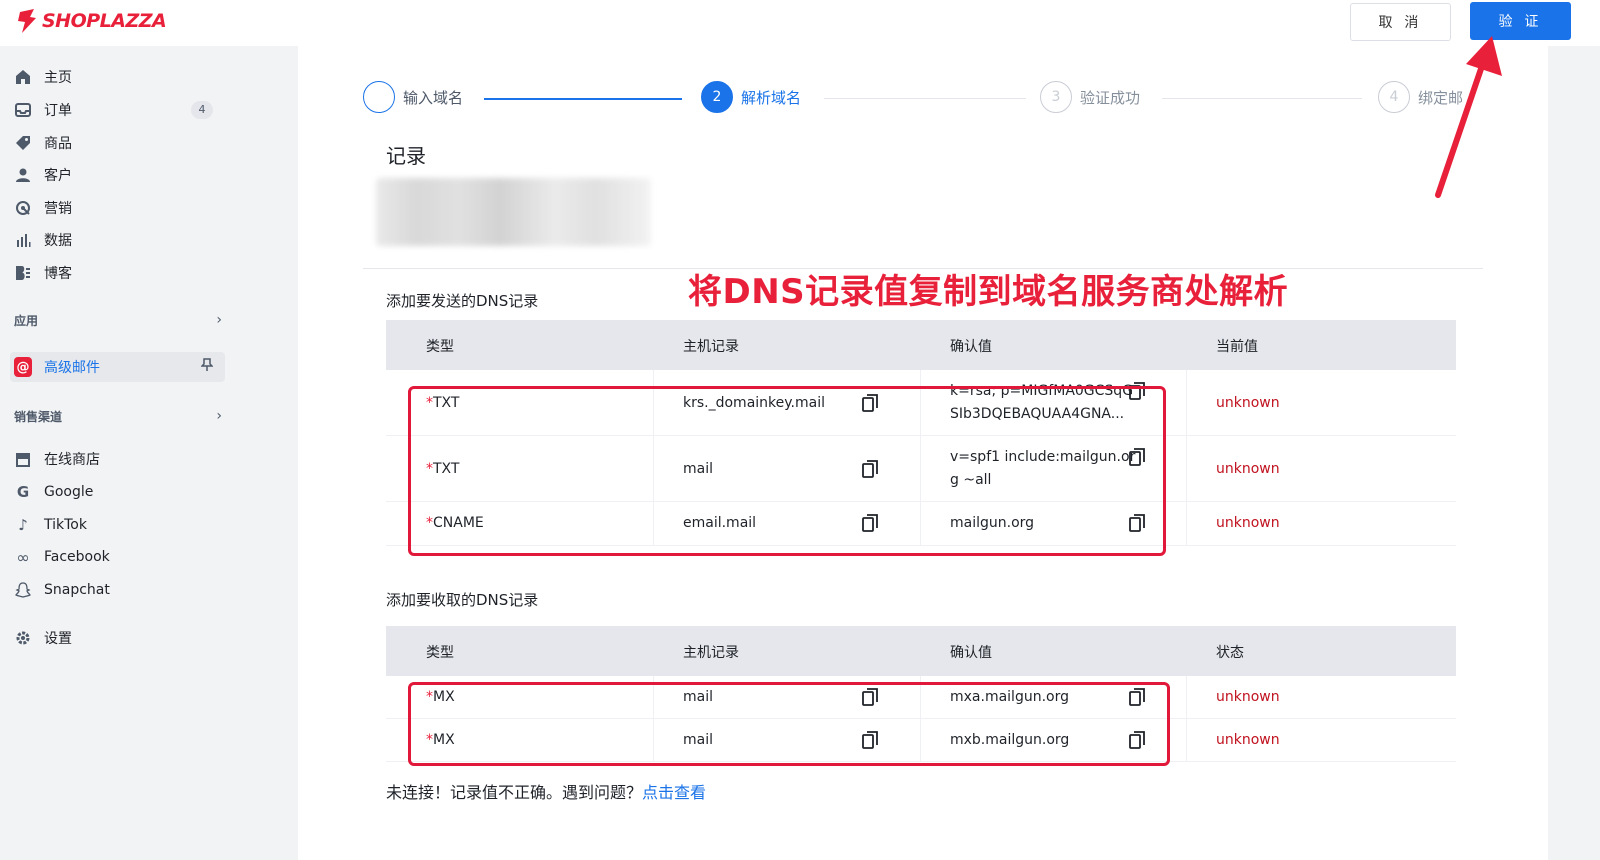 This screenshot has width=1600, height=860. I want to click on step-label: 验证成功, so click(1110, 97).